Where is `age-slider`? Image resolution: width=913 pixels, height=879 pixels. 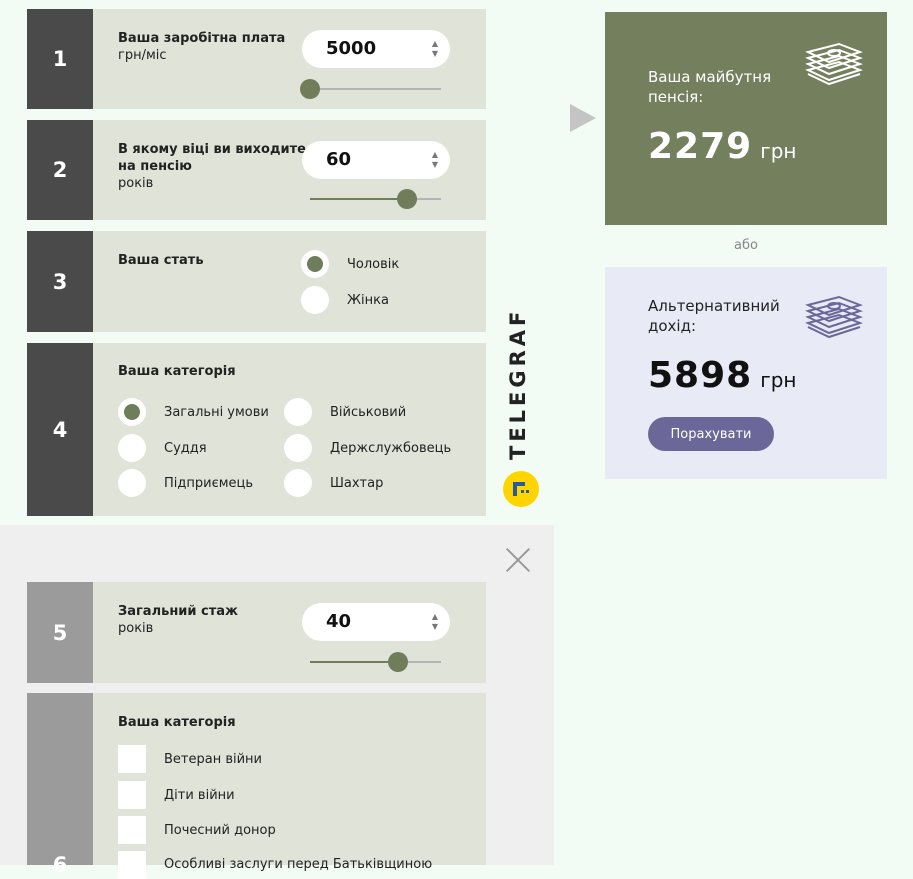
age-slider is located at coordinates (375, 199).